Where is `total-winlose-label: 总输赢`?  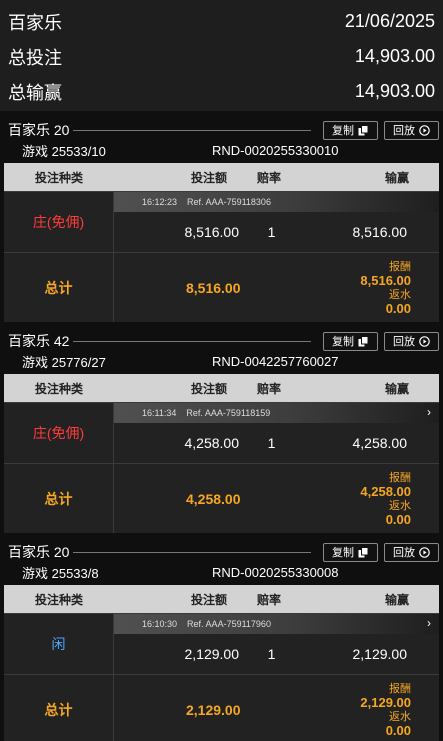
total-winlose-label: 总输赢 is located at coordinates (35, 92).